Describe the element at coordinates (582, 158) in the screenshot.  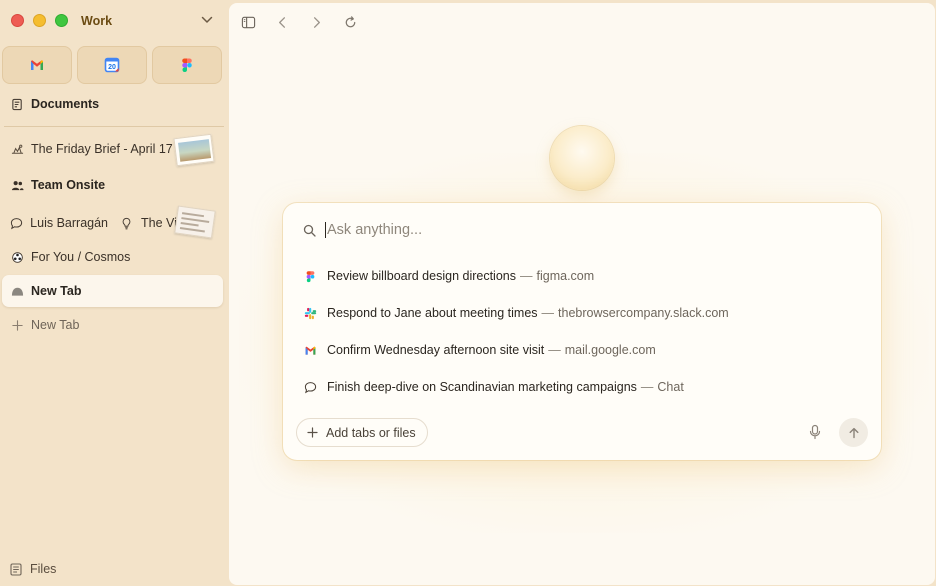
I see `assistant-orb` at that location.